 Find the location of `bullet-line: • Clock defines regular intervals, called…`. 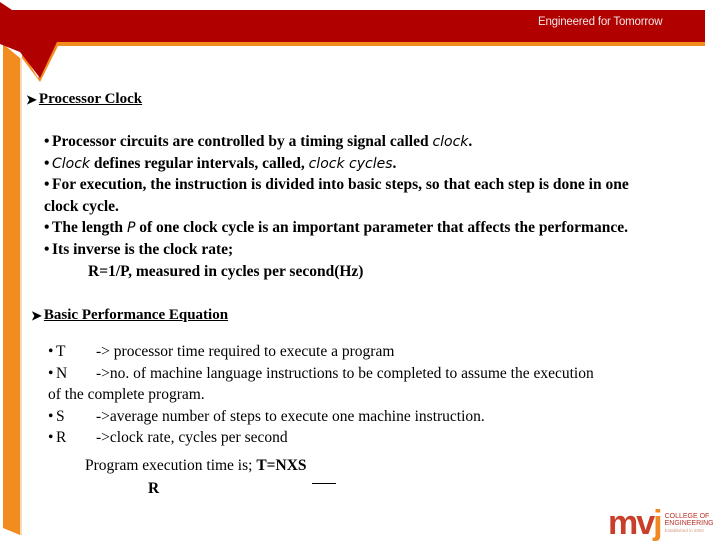

bullet-line: • Clock defines regular intervals, called… is located at coordinates (220, 164).